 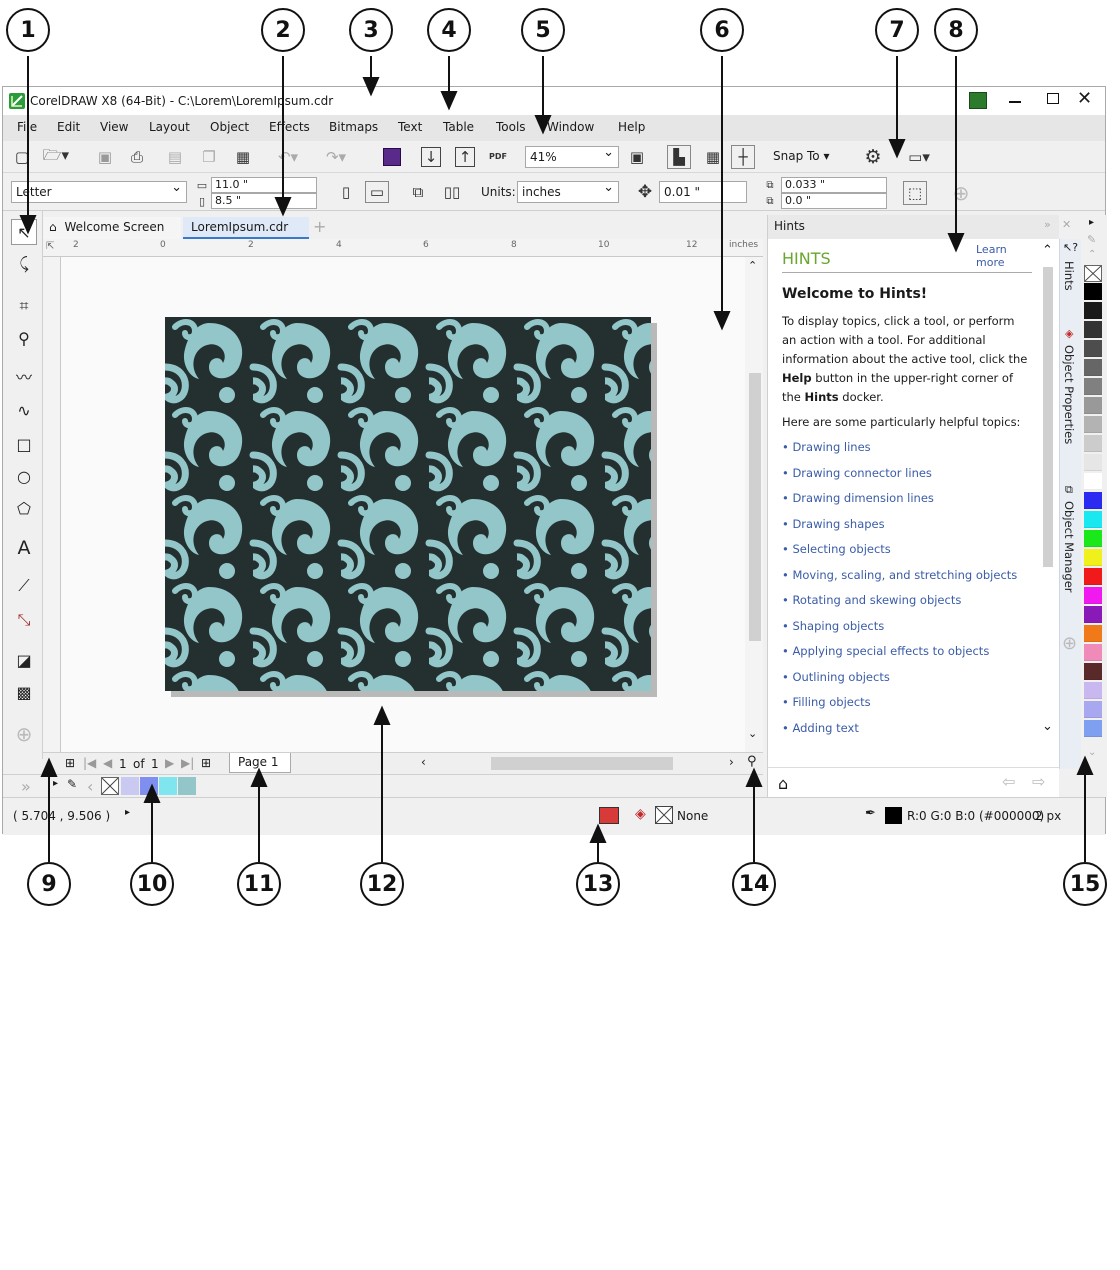 I want to click on docker-collapse-icon: », so click(x=1047, y=224).